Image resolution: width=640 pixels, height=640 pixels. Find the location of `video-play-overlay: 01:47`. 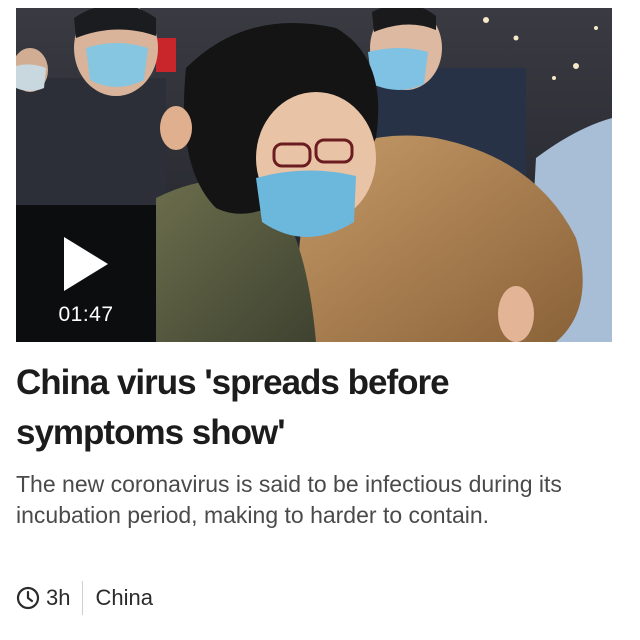

video-play-overlay: 01:47 is located at coordinates (86, 273).